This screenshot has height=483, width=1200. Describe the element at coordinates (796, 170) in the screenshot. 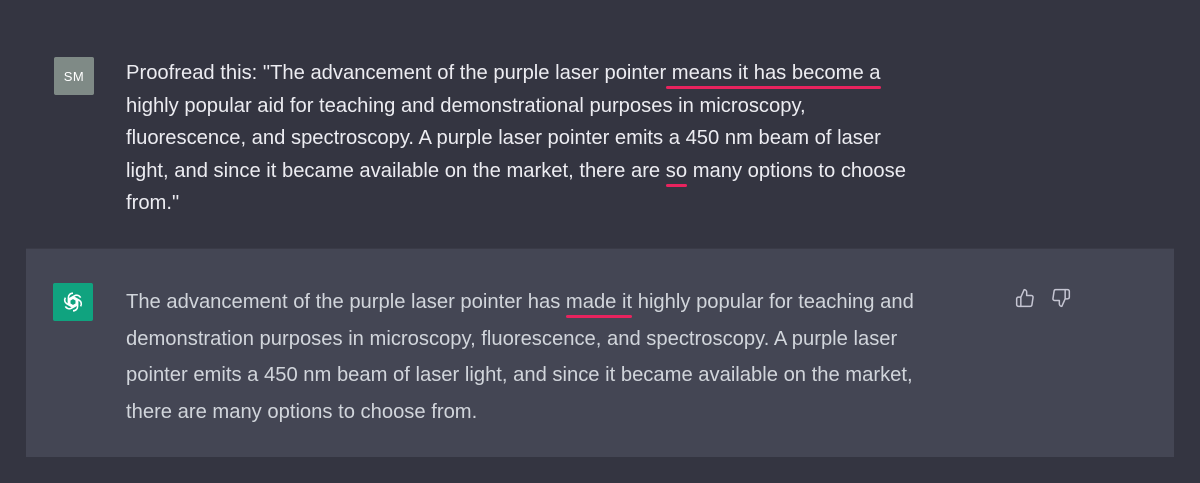

I see `text-segment: many options to choose` at that location.